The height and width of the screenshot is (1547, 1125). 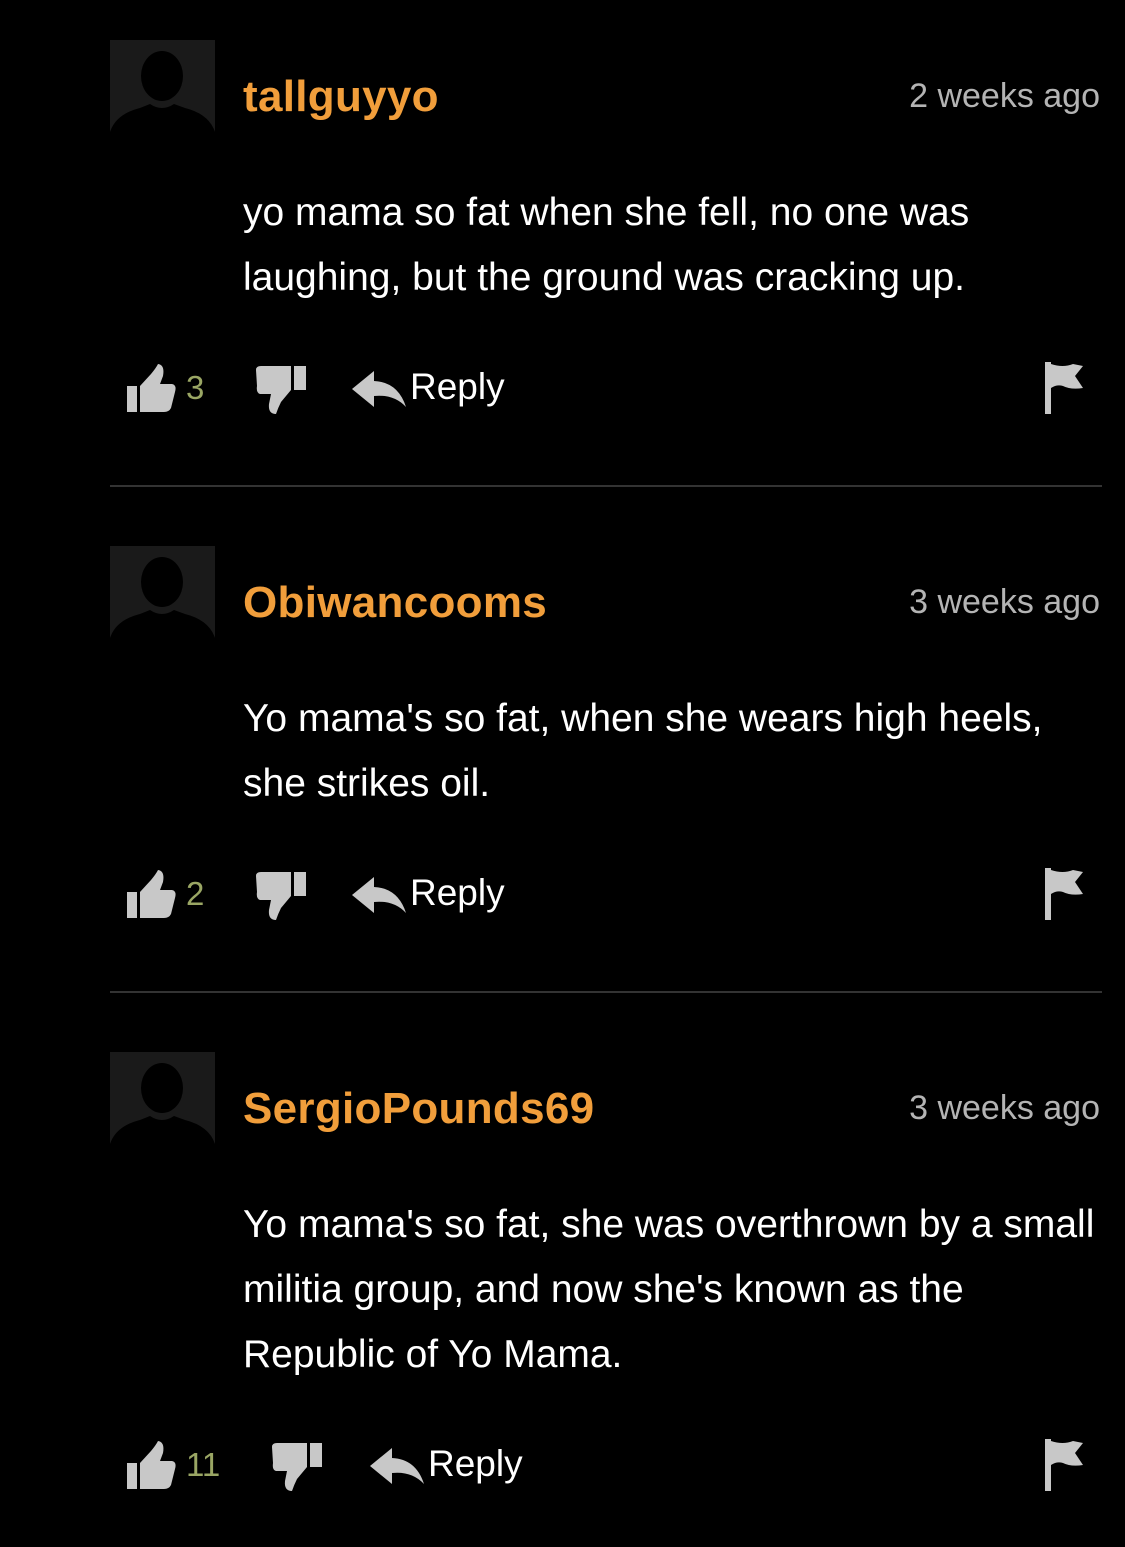 I want to click on comment-actions: 3 Reply, so click(x=562, y=390).